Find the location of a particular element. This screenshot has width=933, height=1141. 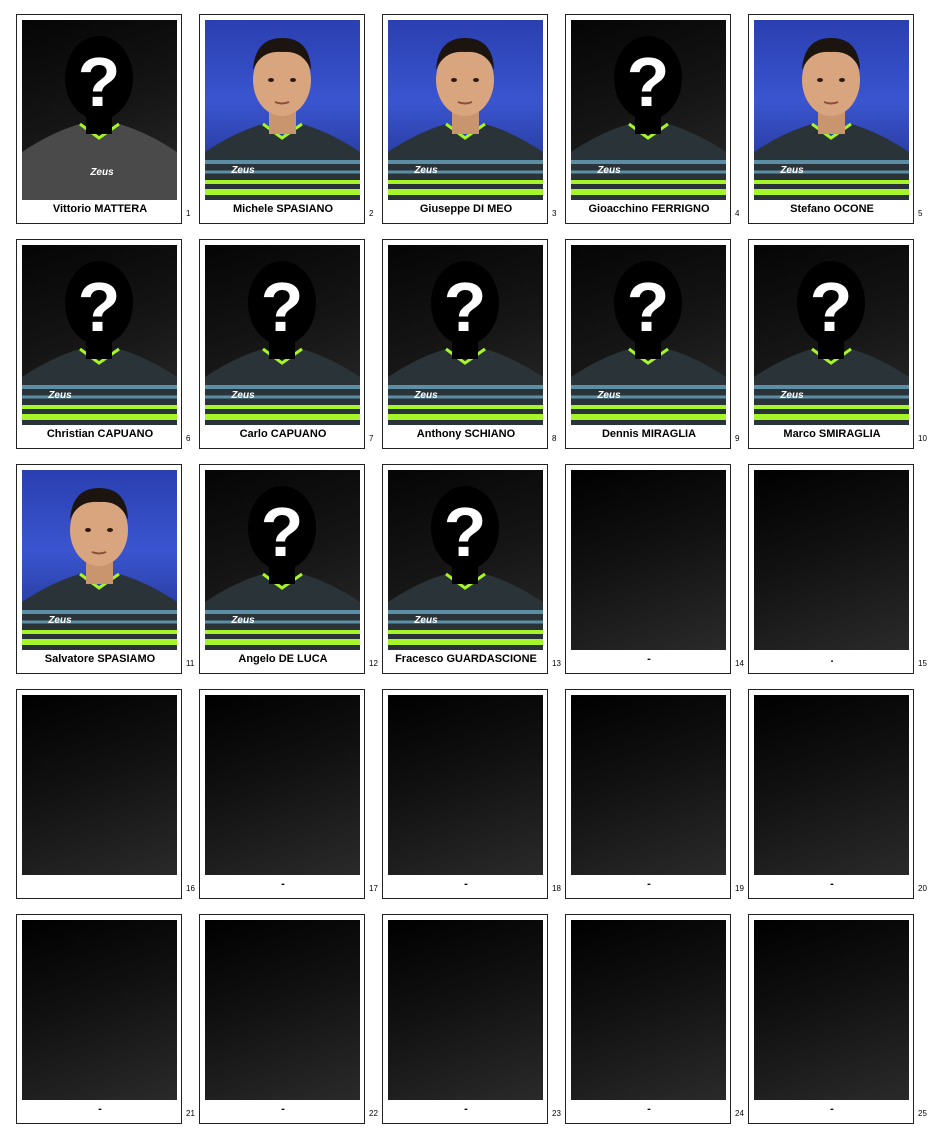

player-name: Dennis MIRAGLIA is located at coordinates (649, 434).